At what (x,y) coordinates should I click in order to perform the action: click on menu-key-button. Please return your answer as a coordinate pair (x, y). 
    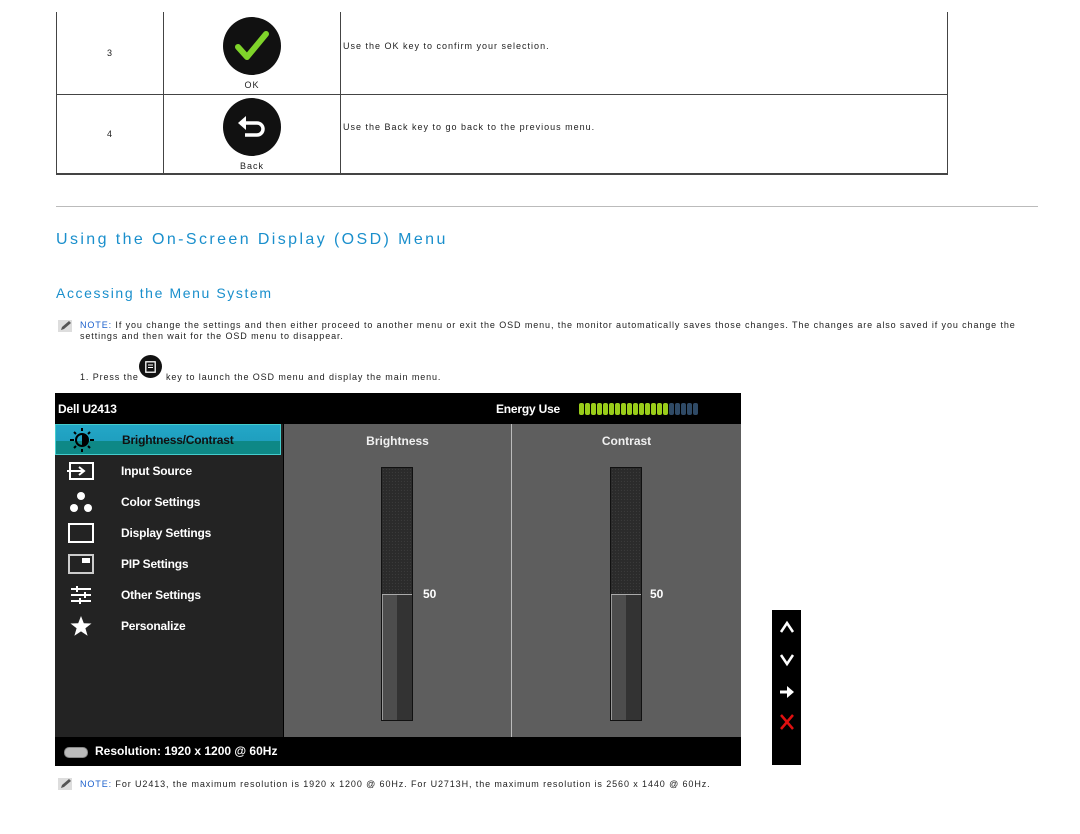
    Looking at the image, I should click on (150, 366).